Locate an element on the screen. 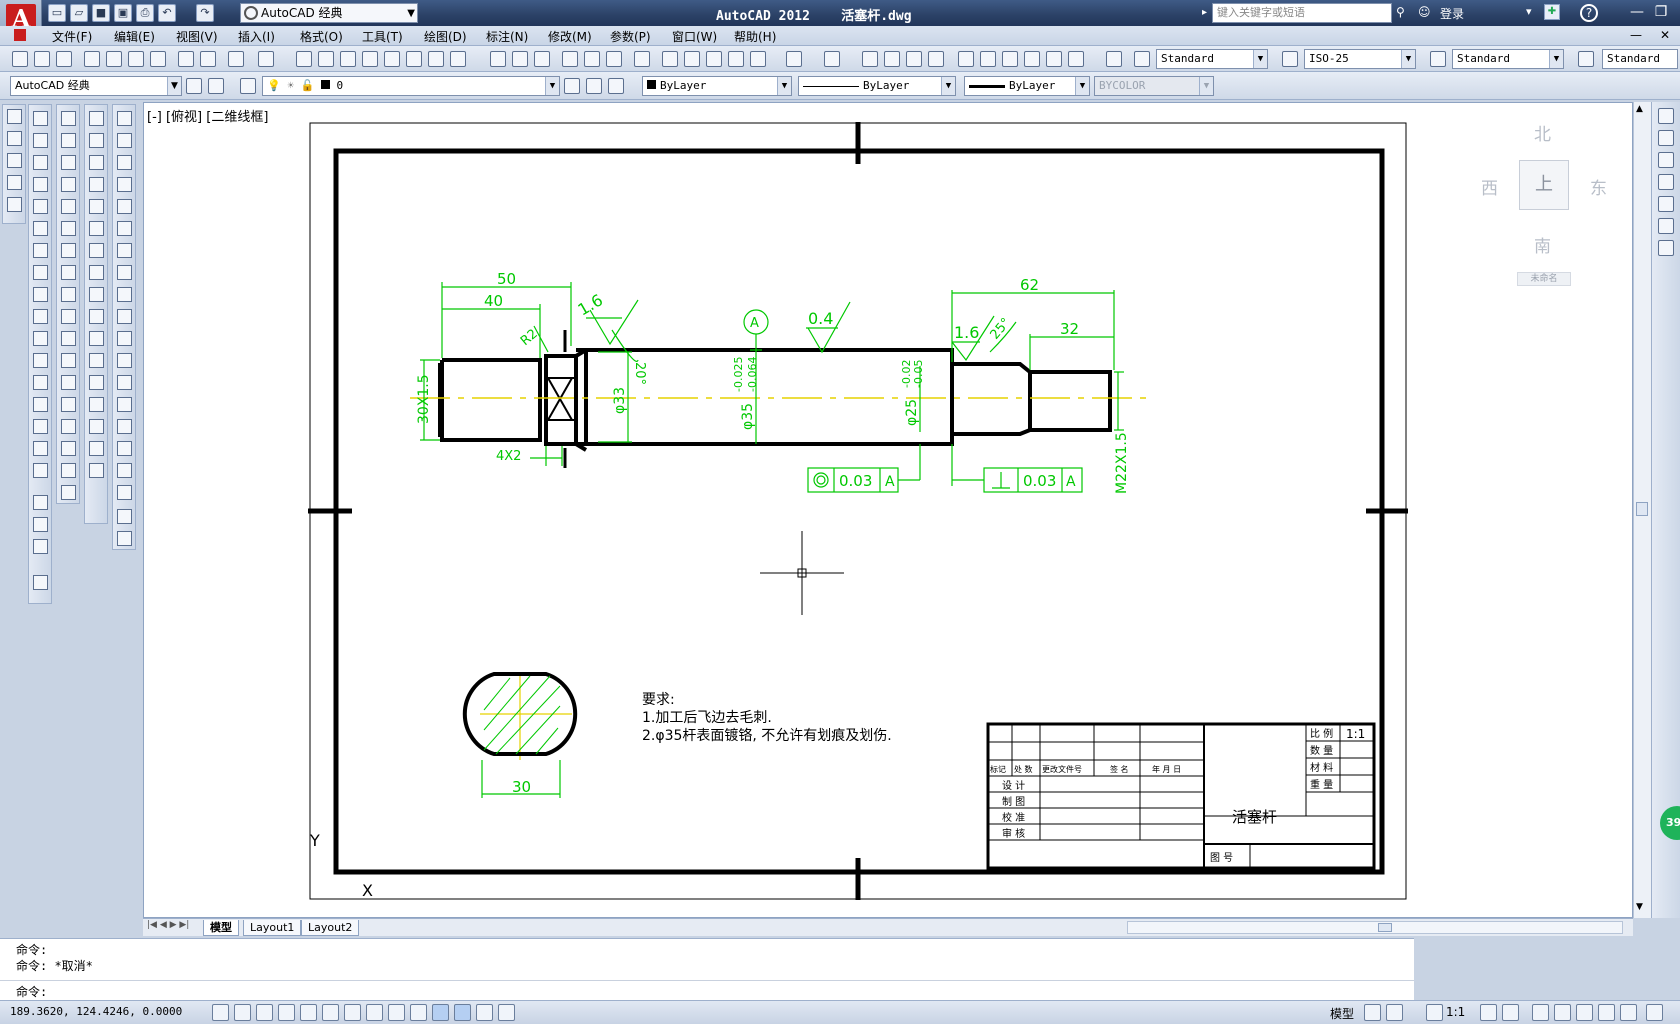  roughness-2: 0.4 is located at coordinates (820, 318).